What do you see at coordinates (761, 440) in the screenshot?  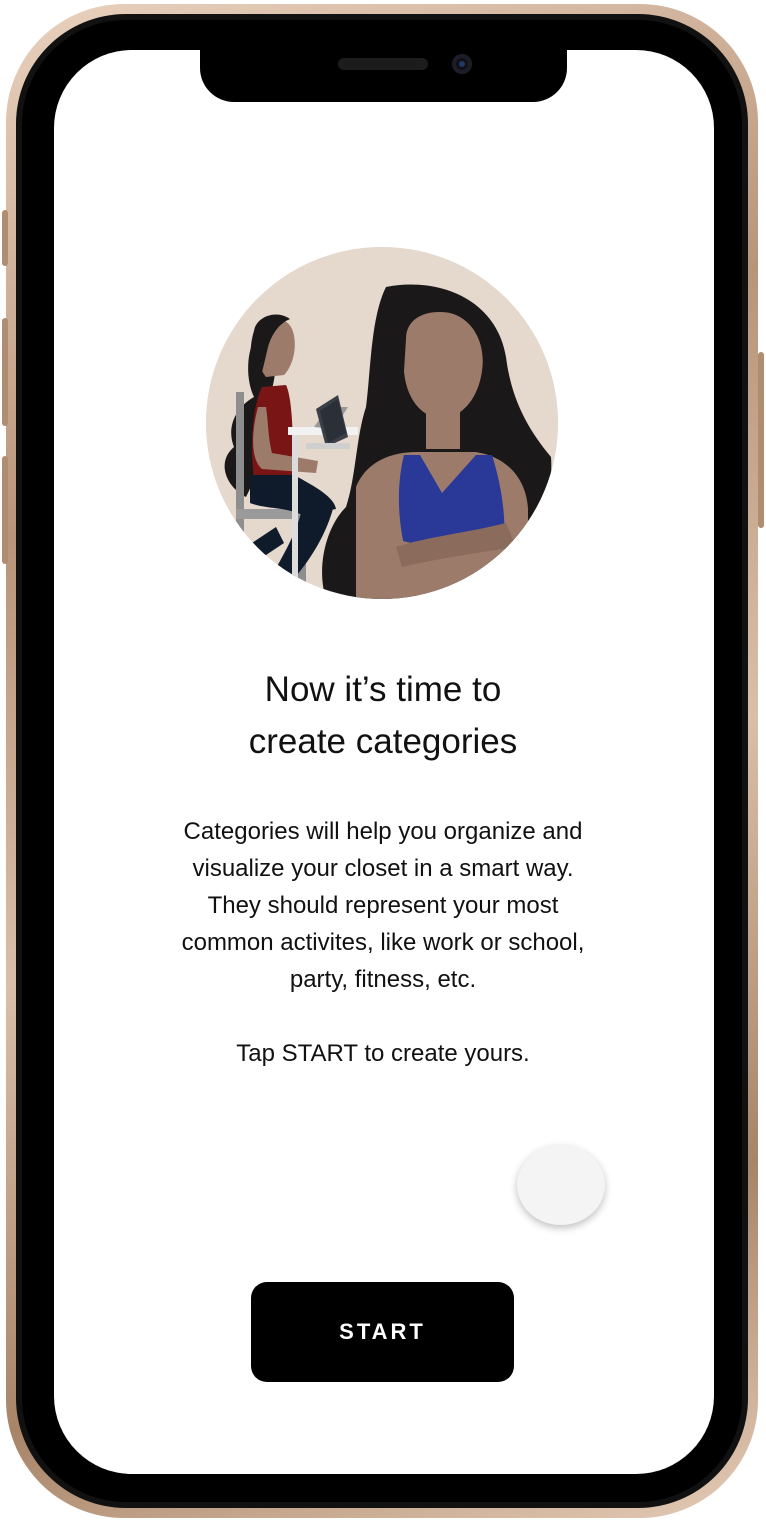 I see `power-button` at bounding box center [761, 440].